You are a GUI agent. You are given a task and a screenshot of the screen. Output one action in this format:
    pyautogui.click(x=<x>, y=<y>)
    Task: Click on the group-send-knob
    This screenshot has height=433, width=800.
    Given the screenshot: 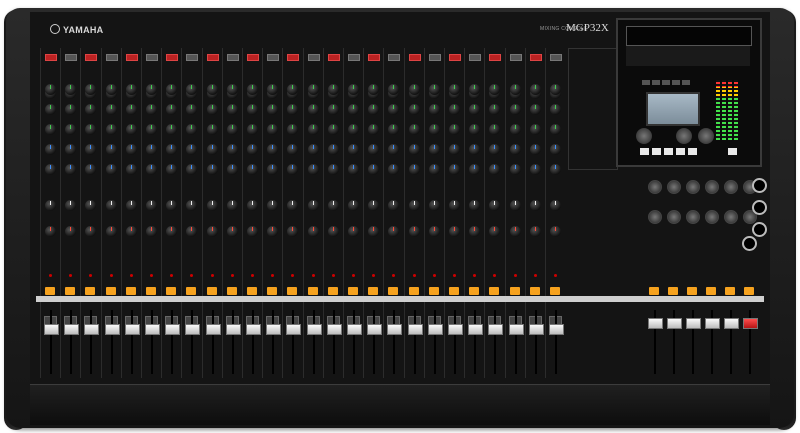 What is the action you would take?
    pyautogui.click(x=674, y=187)
    